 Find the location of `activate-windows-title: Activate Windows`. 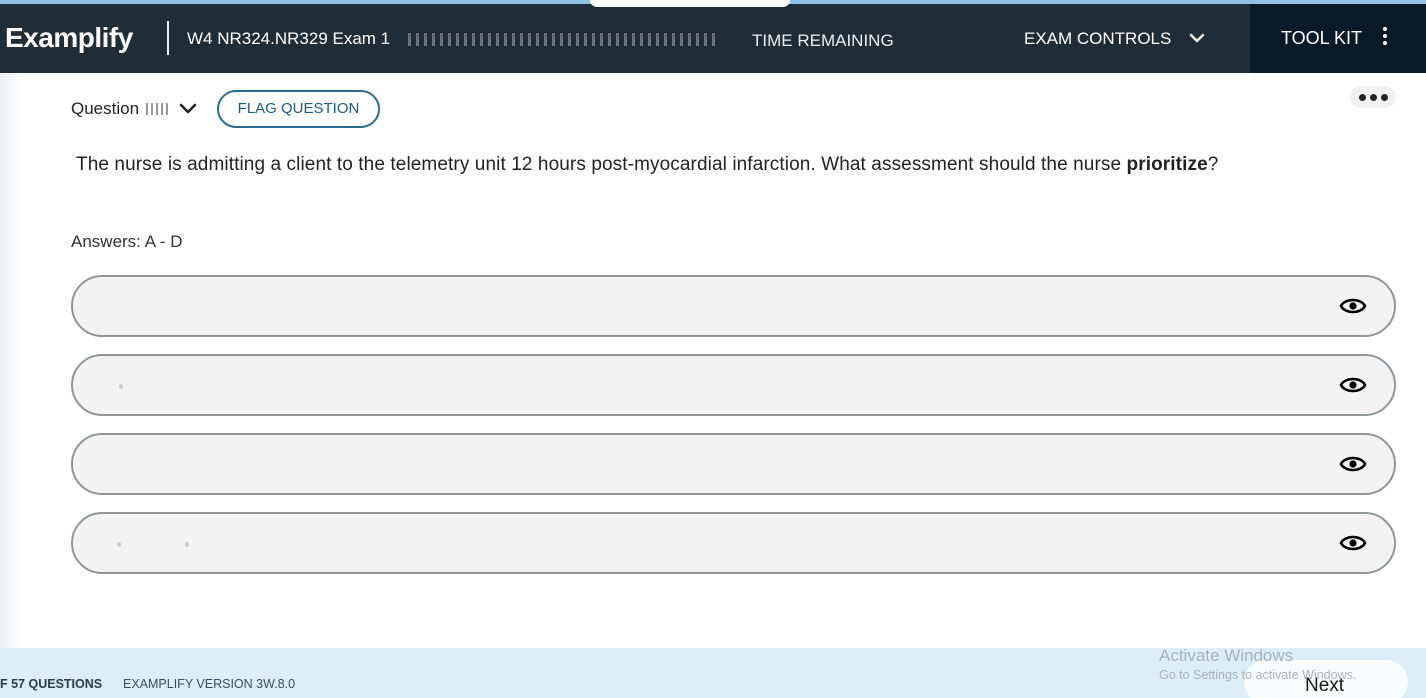

activate-windows-title: Activate Windows is located at coordinates (1226, 655).